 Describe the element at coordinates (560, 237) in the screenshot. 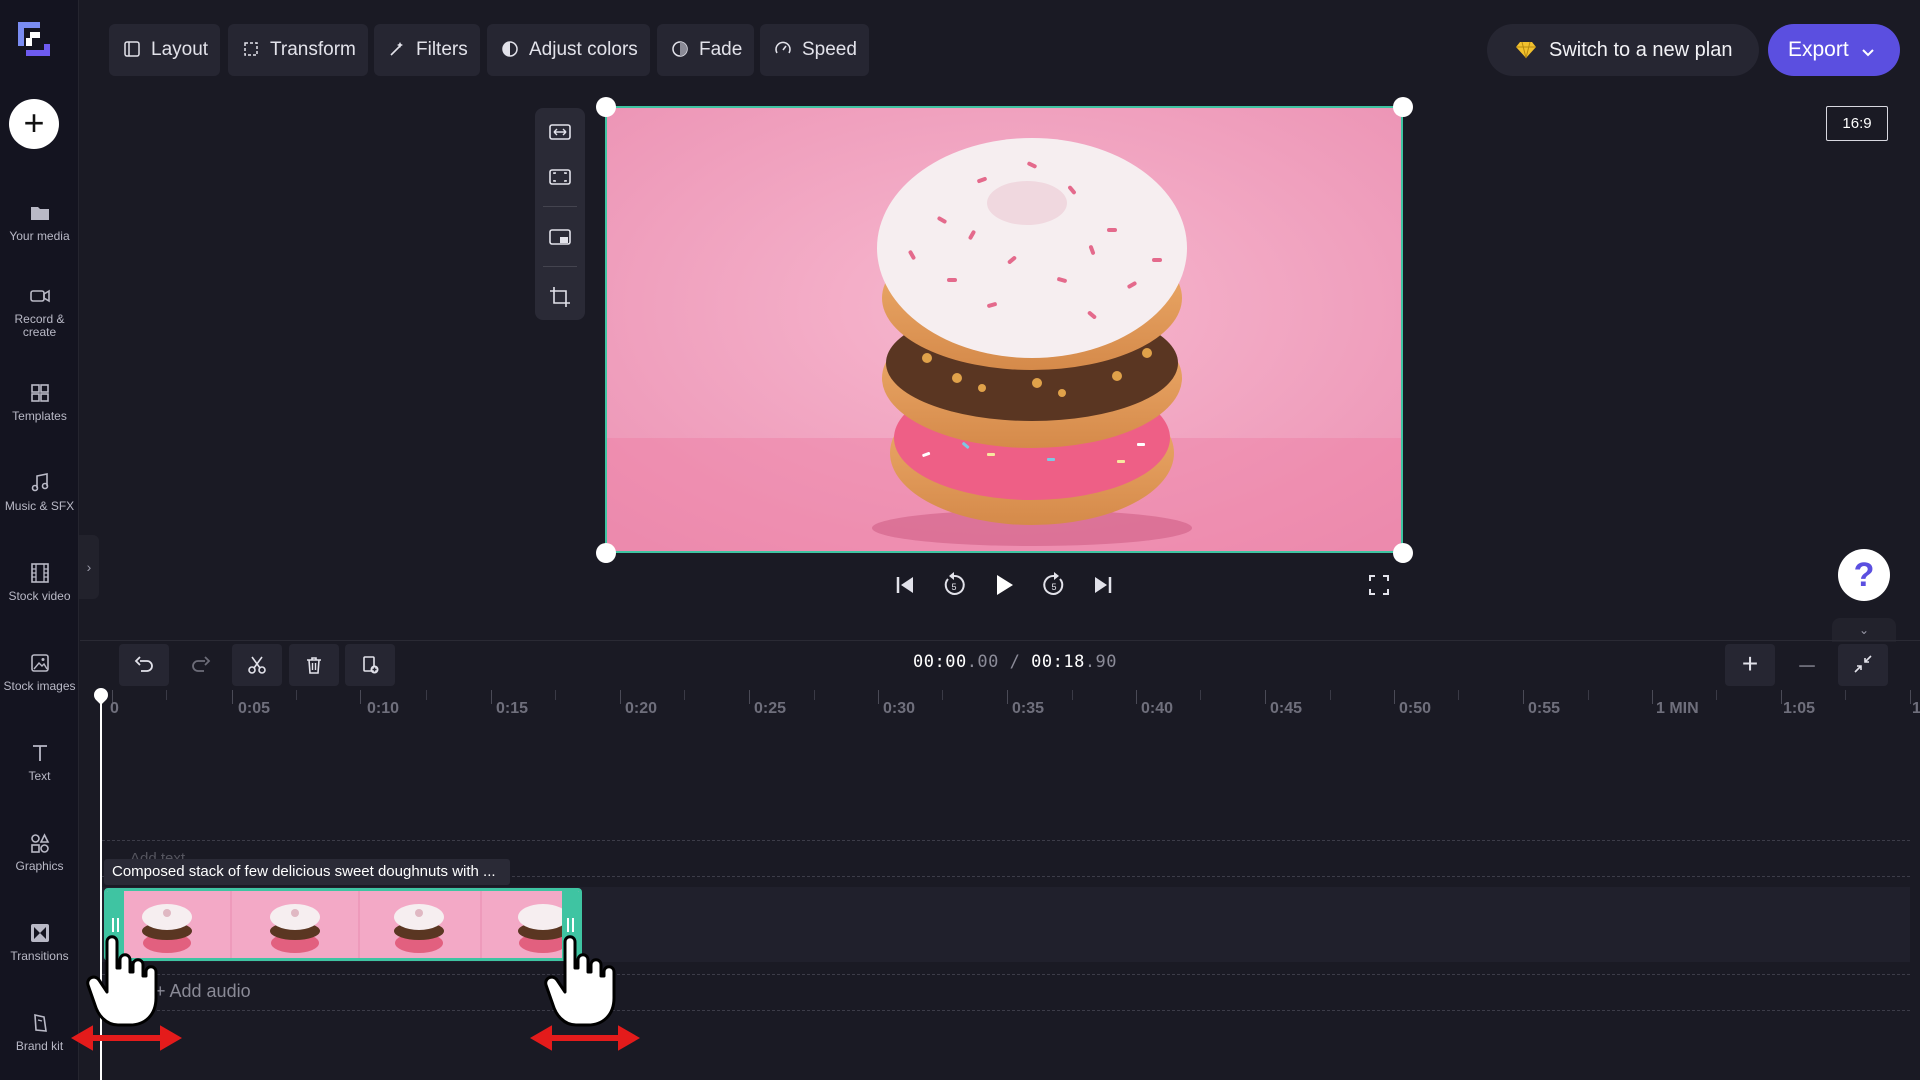

I see `picture-in-picture-icon` at that location.